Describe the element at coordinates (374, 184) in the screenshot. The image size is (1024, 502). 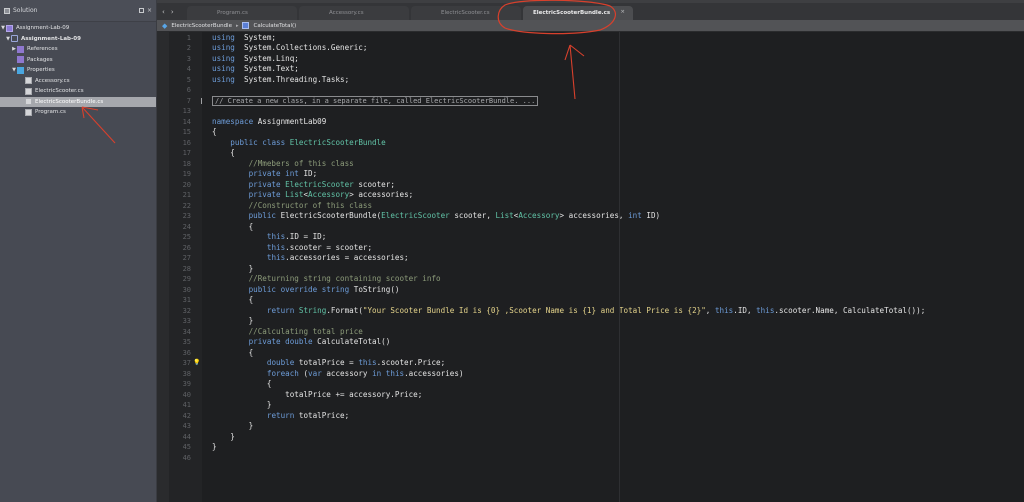
I see `code-token: scooter;` at that location.